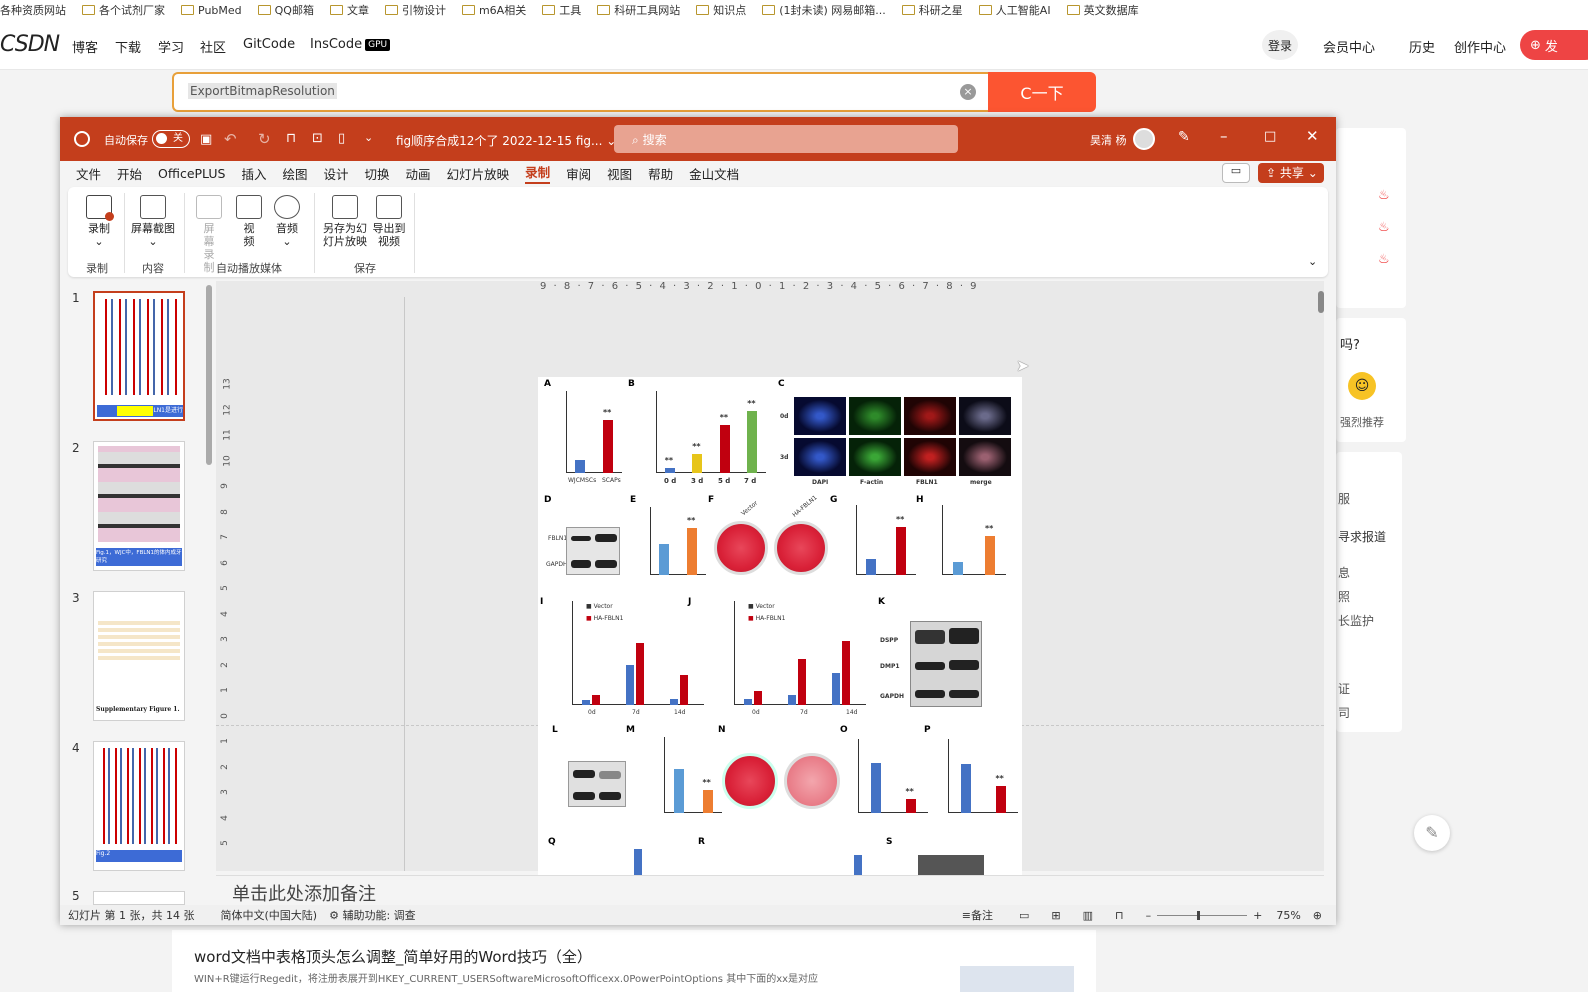 This screenshot has height=992, width=1588. What do you see at coordinates (1349, 46) in the screenshot?
I see `nav-vip: 会员中心` at bounding box center [1349, 46].